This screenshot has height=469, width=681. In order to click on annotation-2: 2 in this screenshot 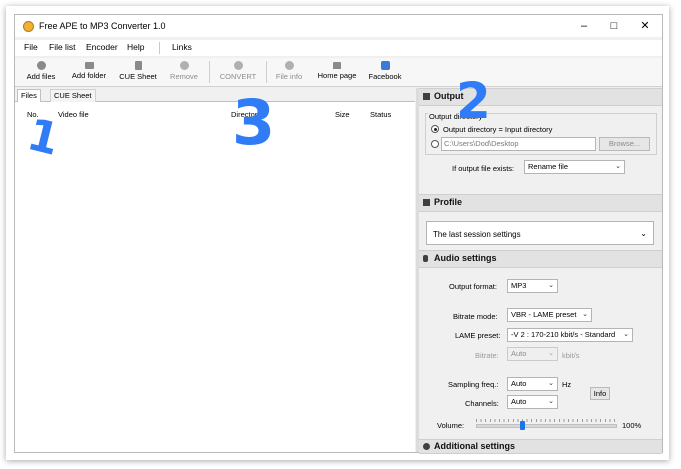, I will do `click(473, 101)`.